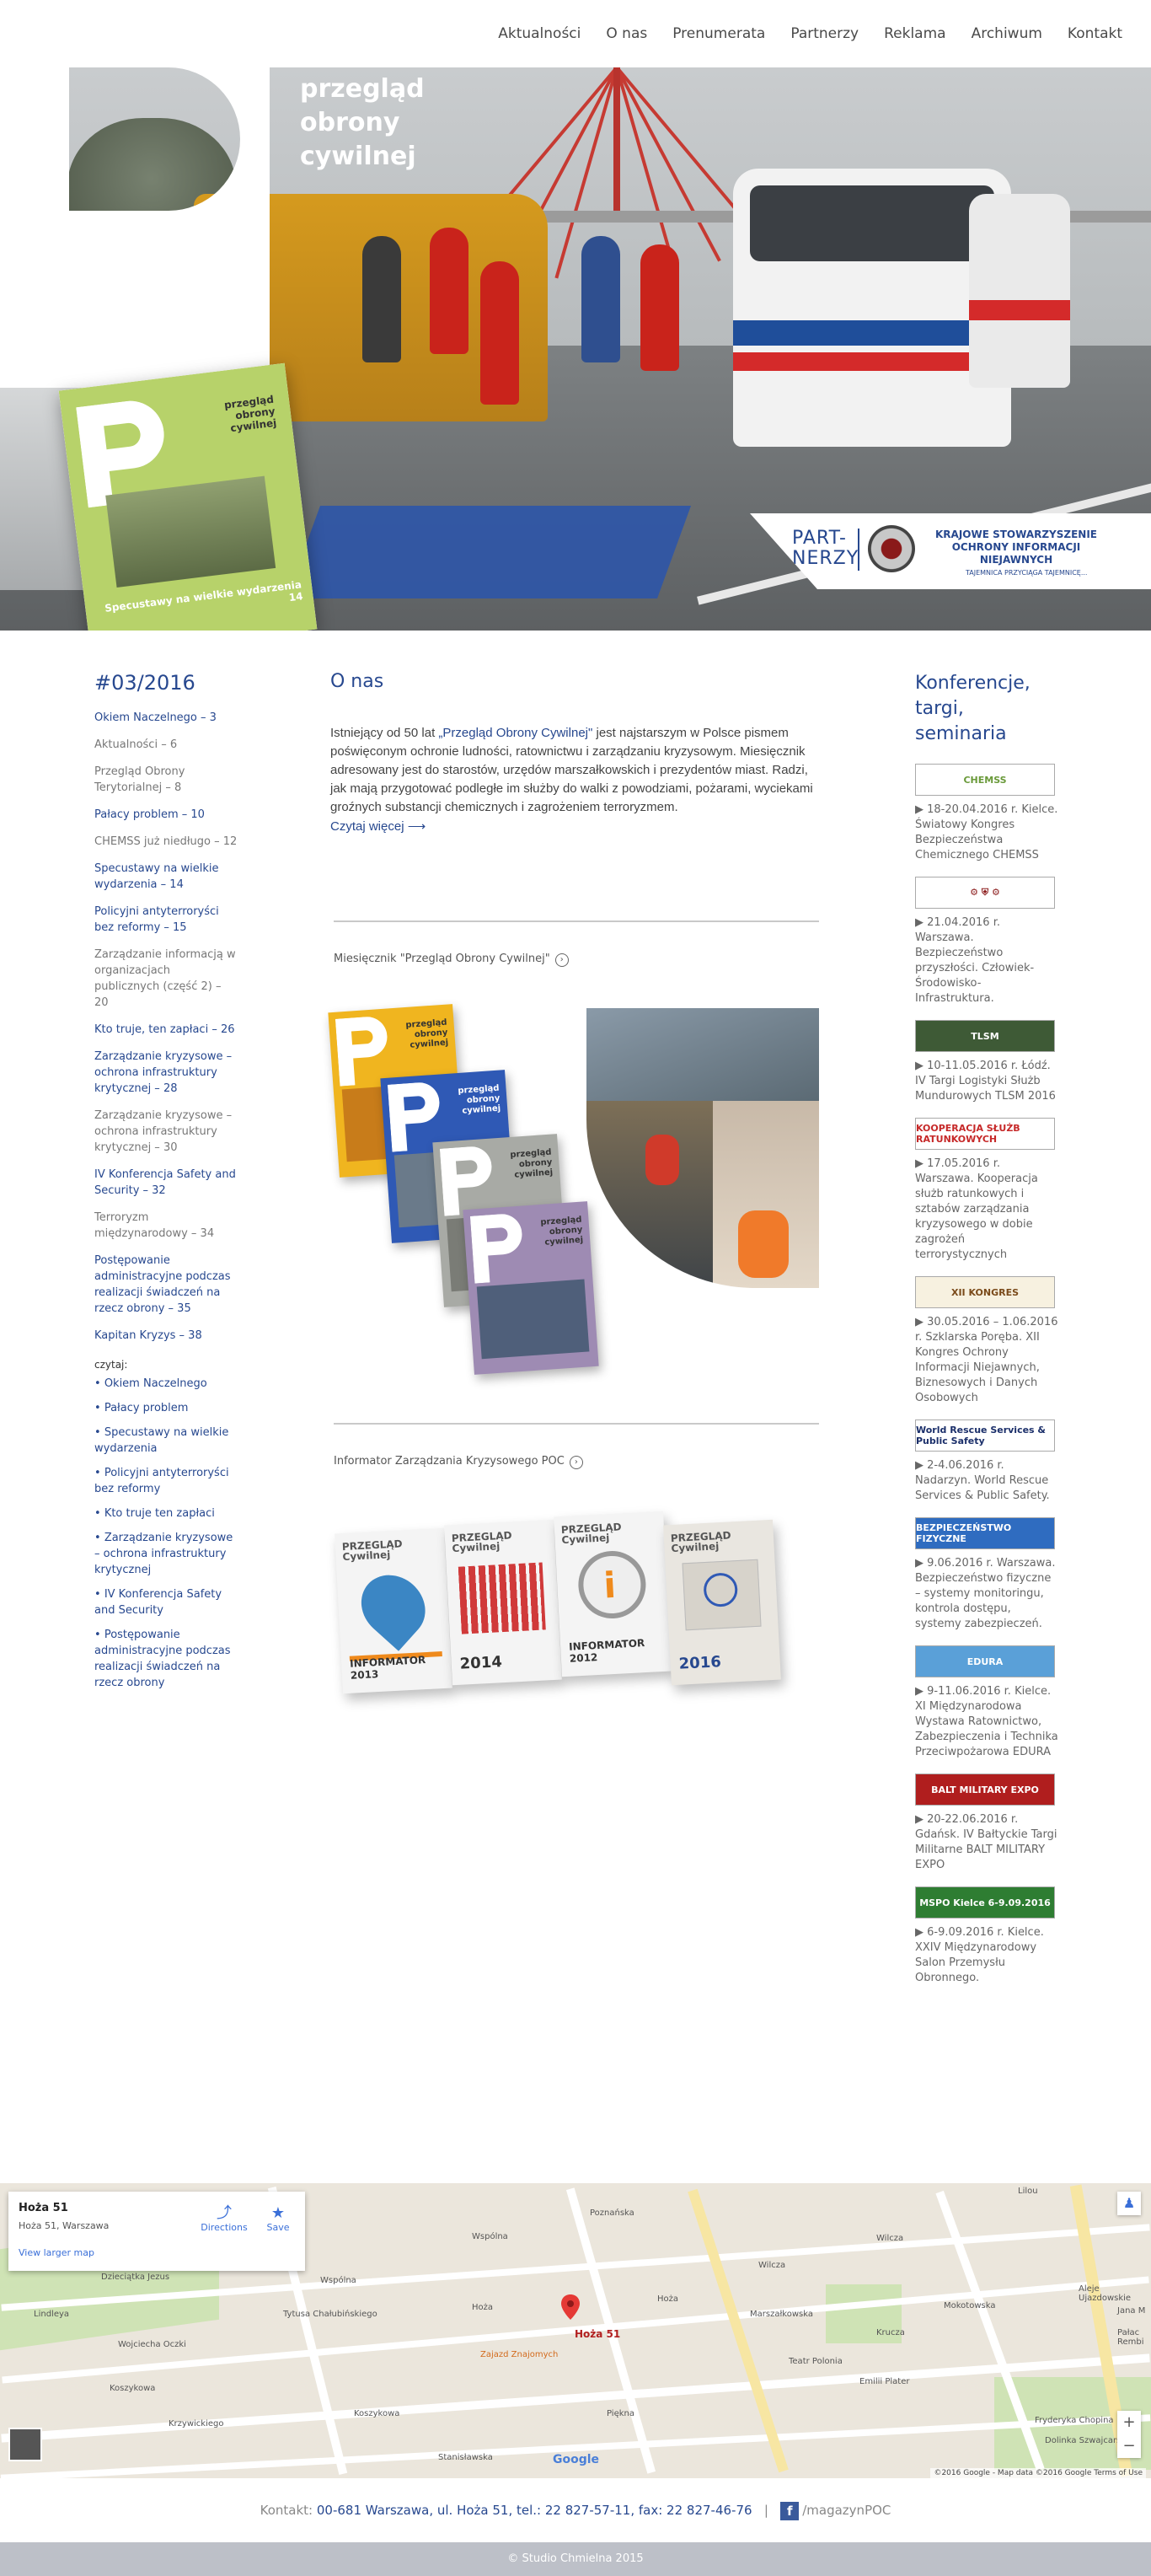 This screenshot has height=2576, width=1151. Describe the element at coordinates (111, 1365) in the screenshot. I see `read-label: czytaj:` at that location.